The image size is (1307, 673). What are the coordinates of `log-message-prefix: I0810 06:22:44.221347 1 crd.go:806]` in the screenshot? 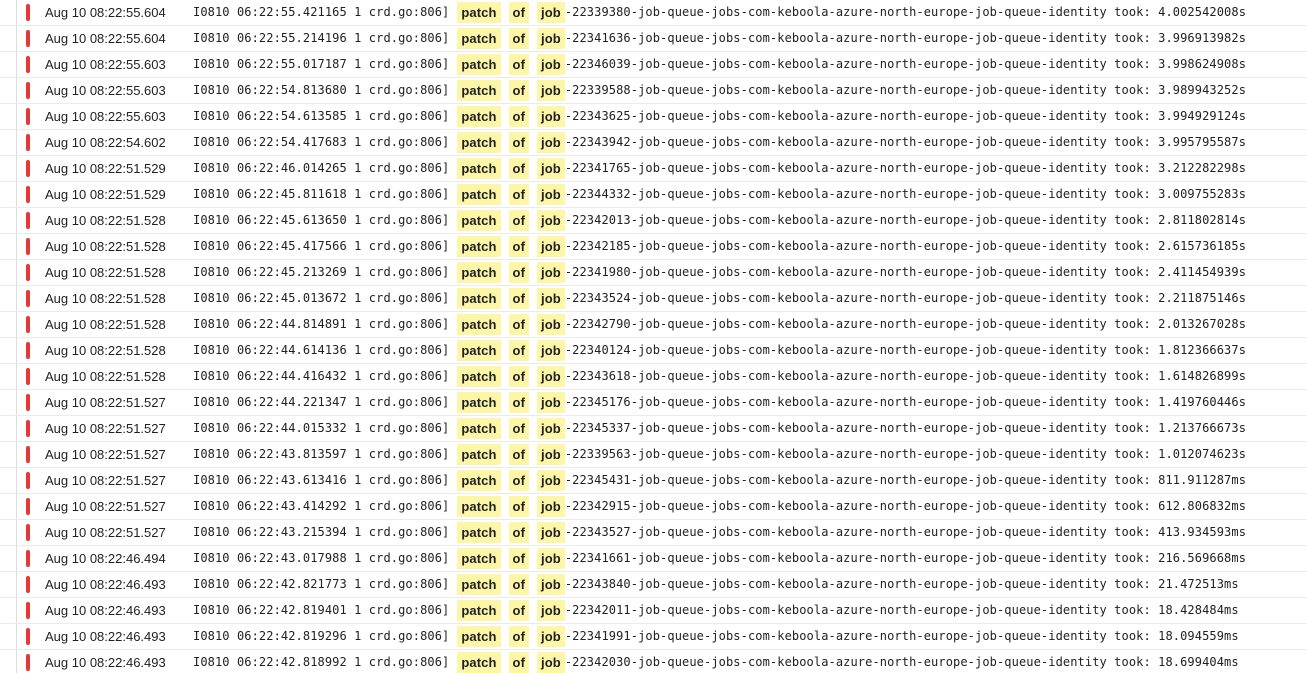 It's located at (321, 402).